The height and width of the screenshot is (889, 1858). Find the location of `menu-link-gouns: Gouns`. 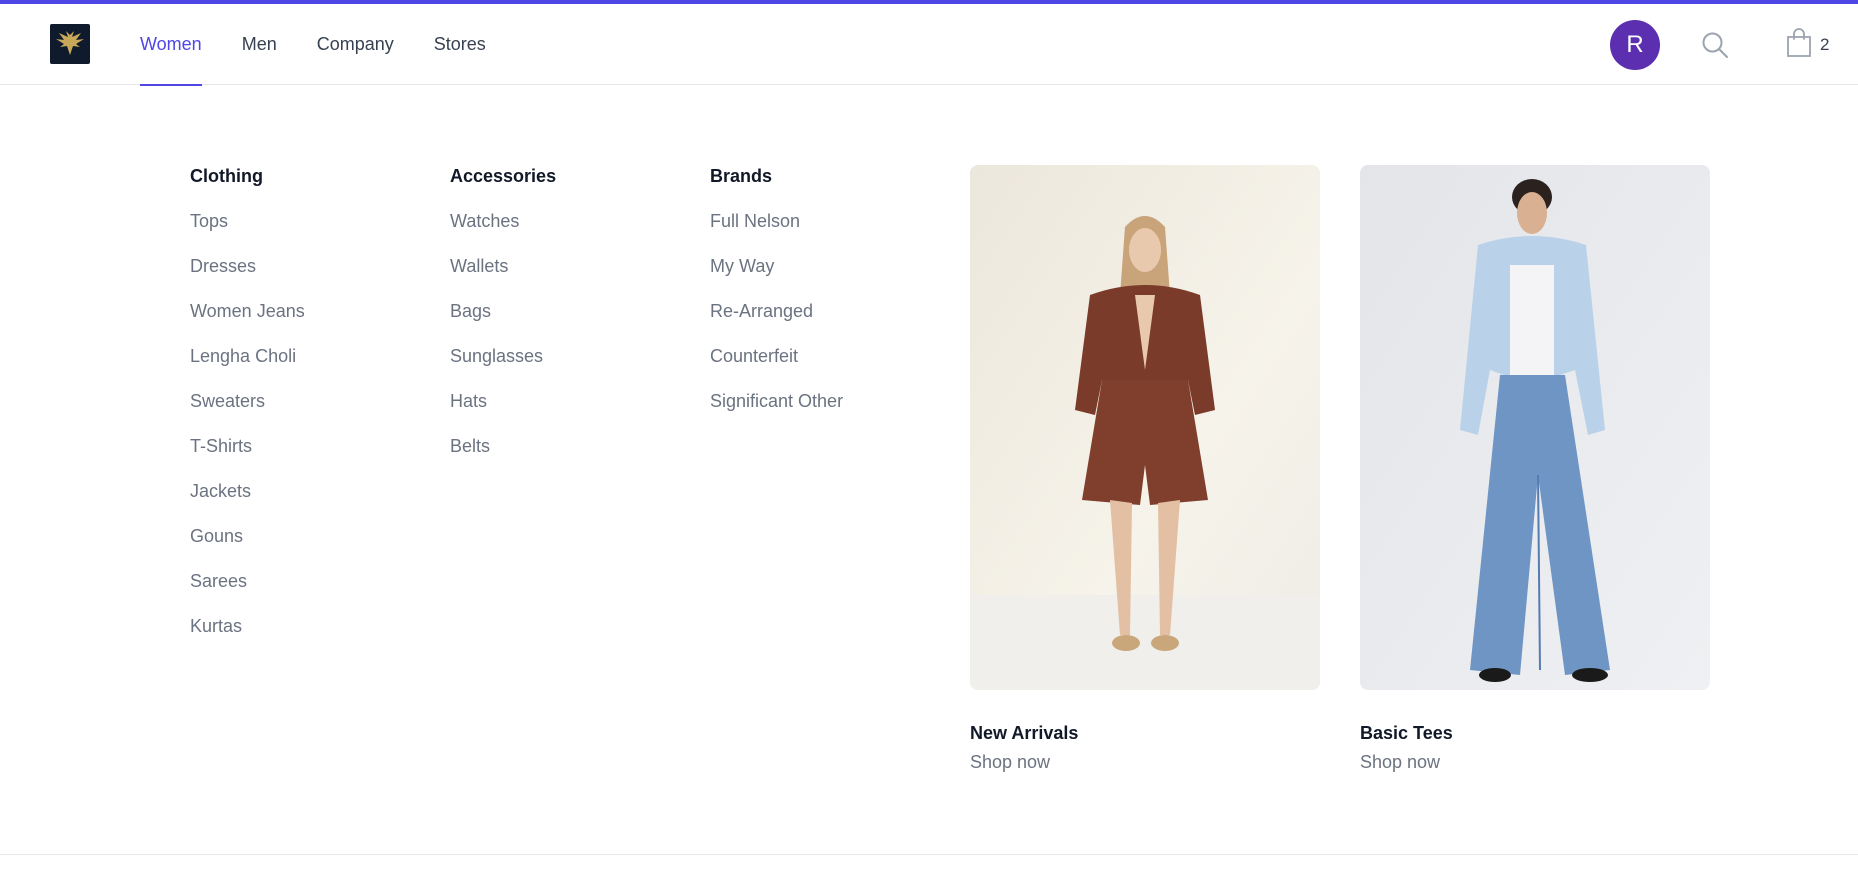

menu-link-gouns: Gouns is located at coordinates (247, 547).